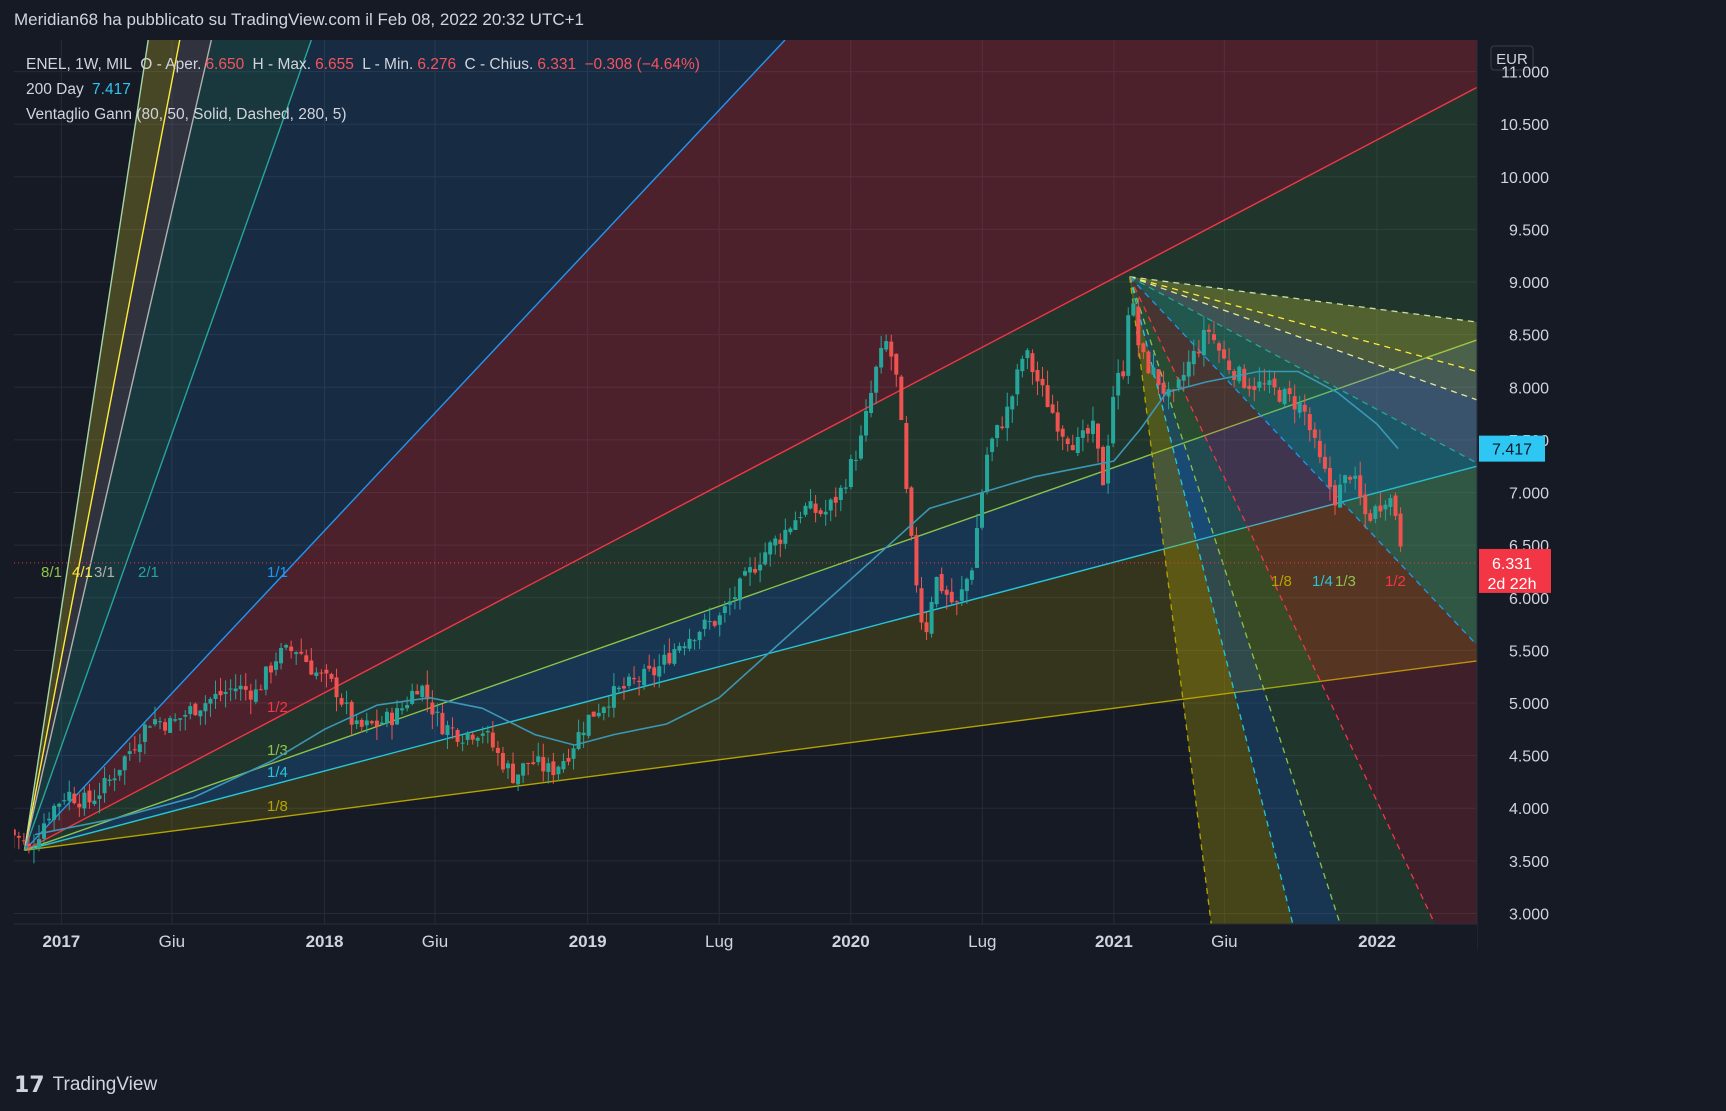 Image resolution: width=1726 pixels, height=1111 pixels. Describe the element at coordinates (105, 1084) in the screenshot. I see `brand-name: TradingView` at that location.